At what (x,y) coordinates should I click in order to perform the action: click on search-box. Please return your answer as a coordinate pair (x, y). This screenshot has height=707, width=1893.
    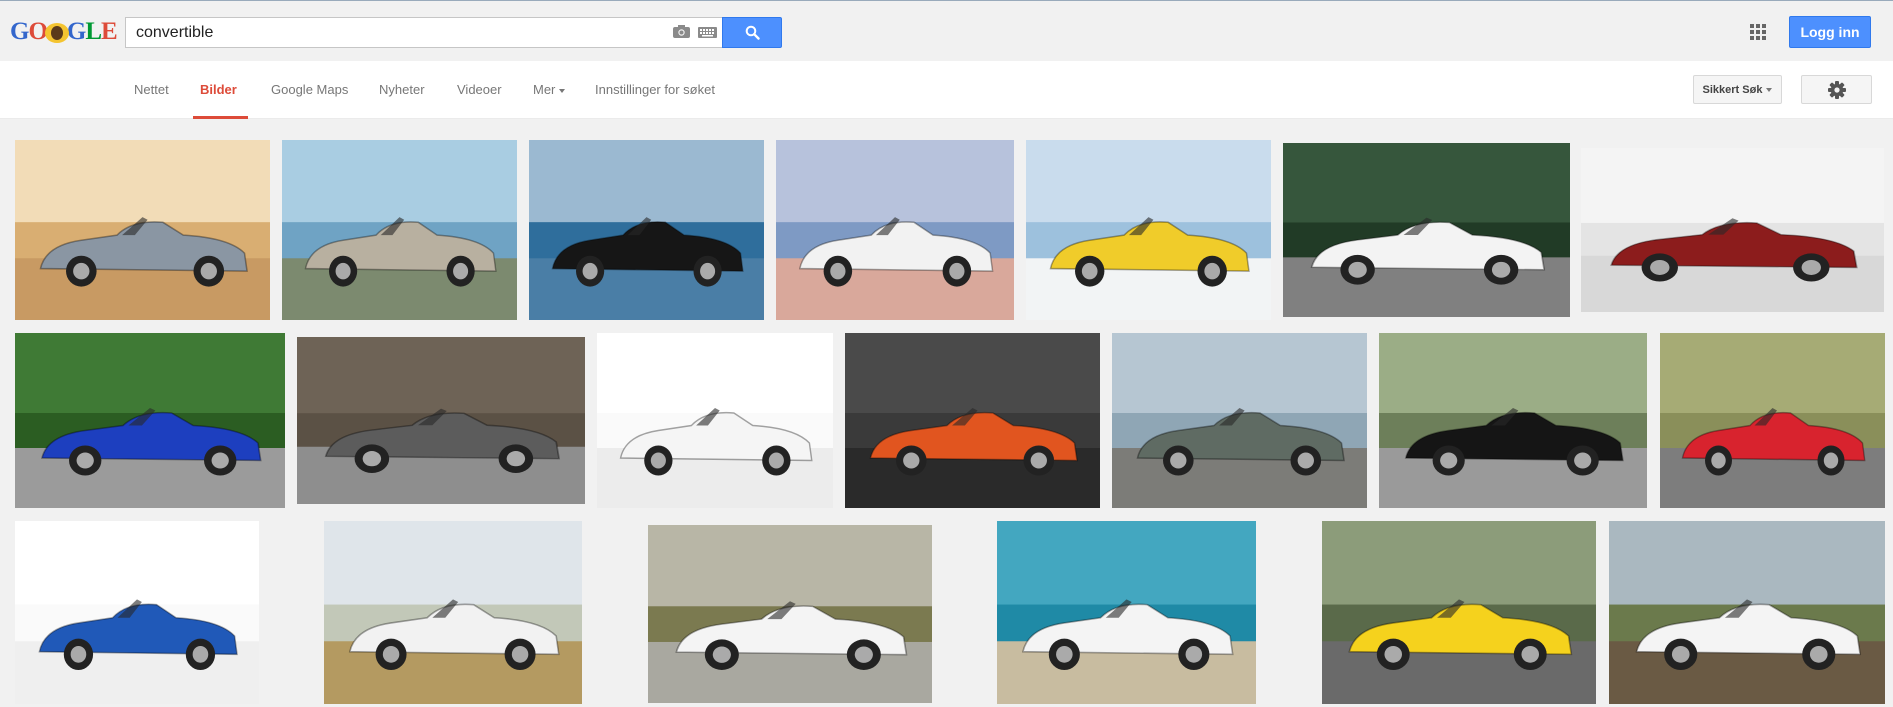
    Looking at the image, I should click on (424, 32).